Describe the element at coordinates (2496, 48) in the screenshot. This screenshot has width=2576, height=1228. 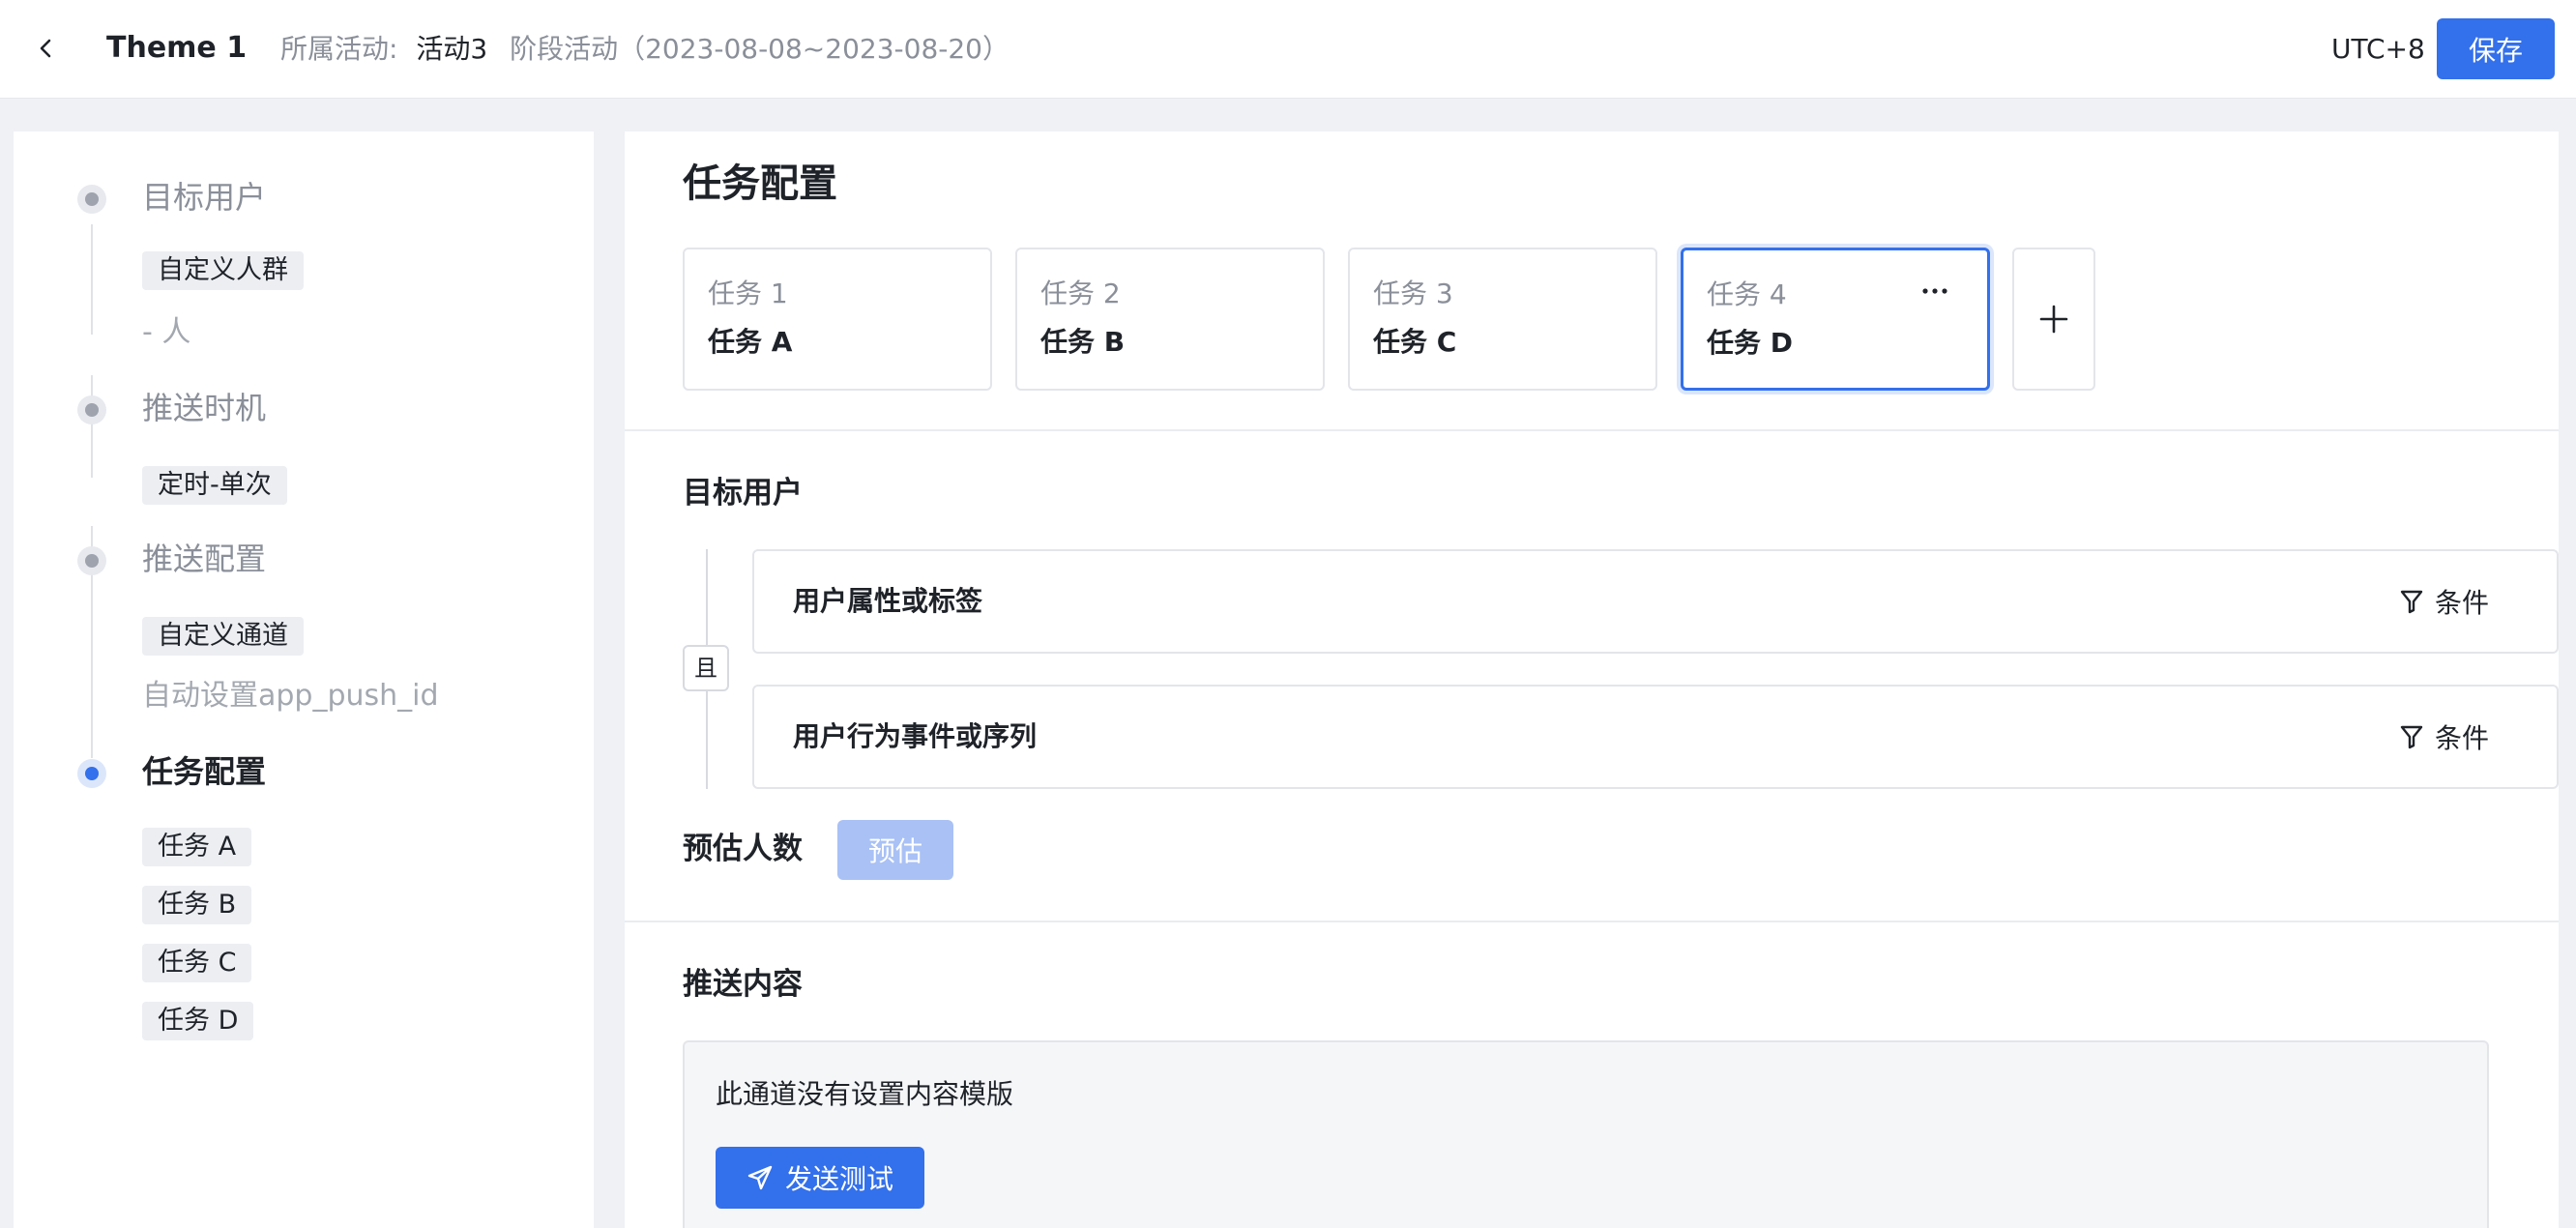
I see `save-button: 保存` at that location.